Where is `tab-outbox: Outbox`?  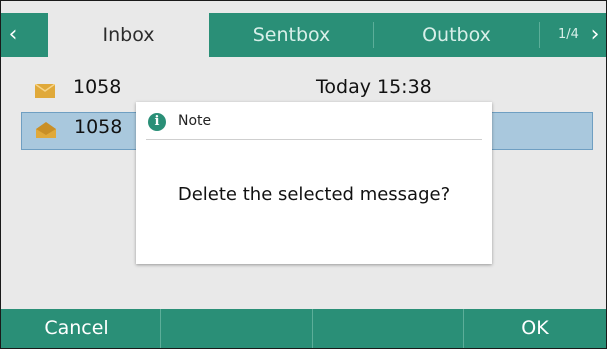 tab-outbox: Outbox is located at coordinates (456, 35).